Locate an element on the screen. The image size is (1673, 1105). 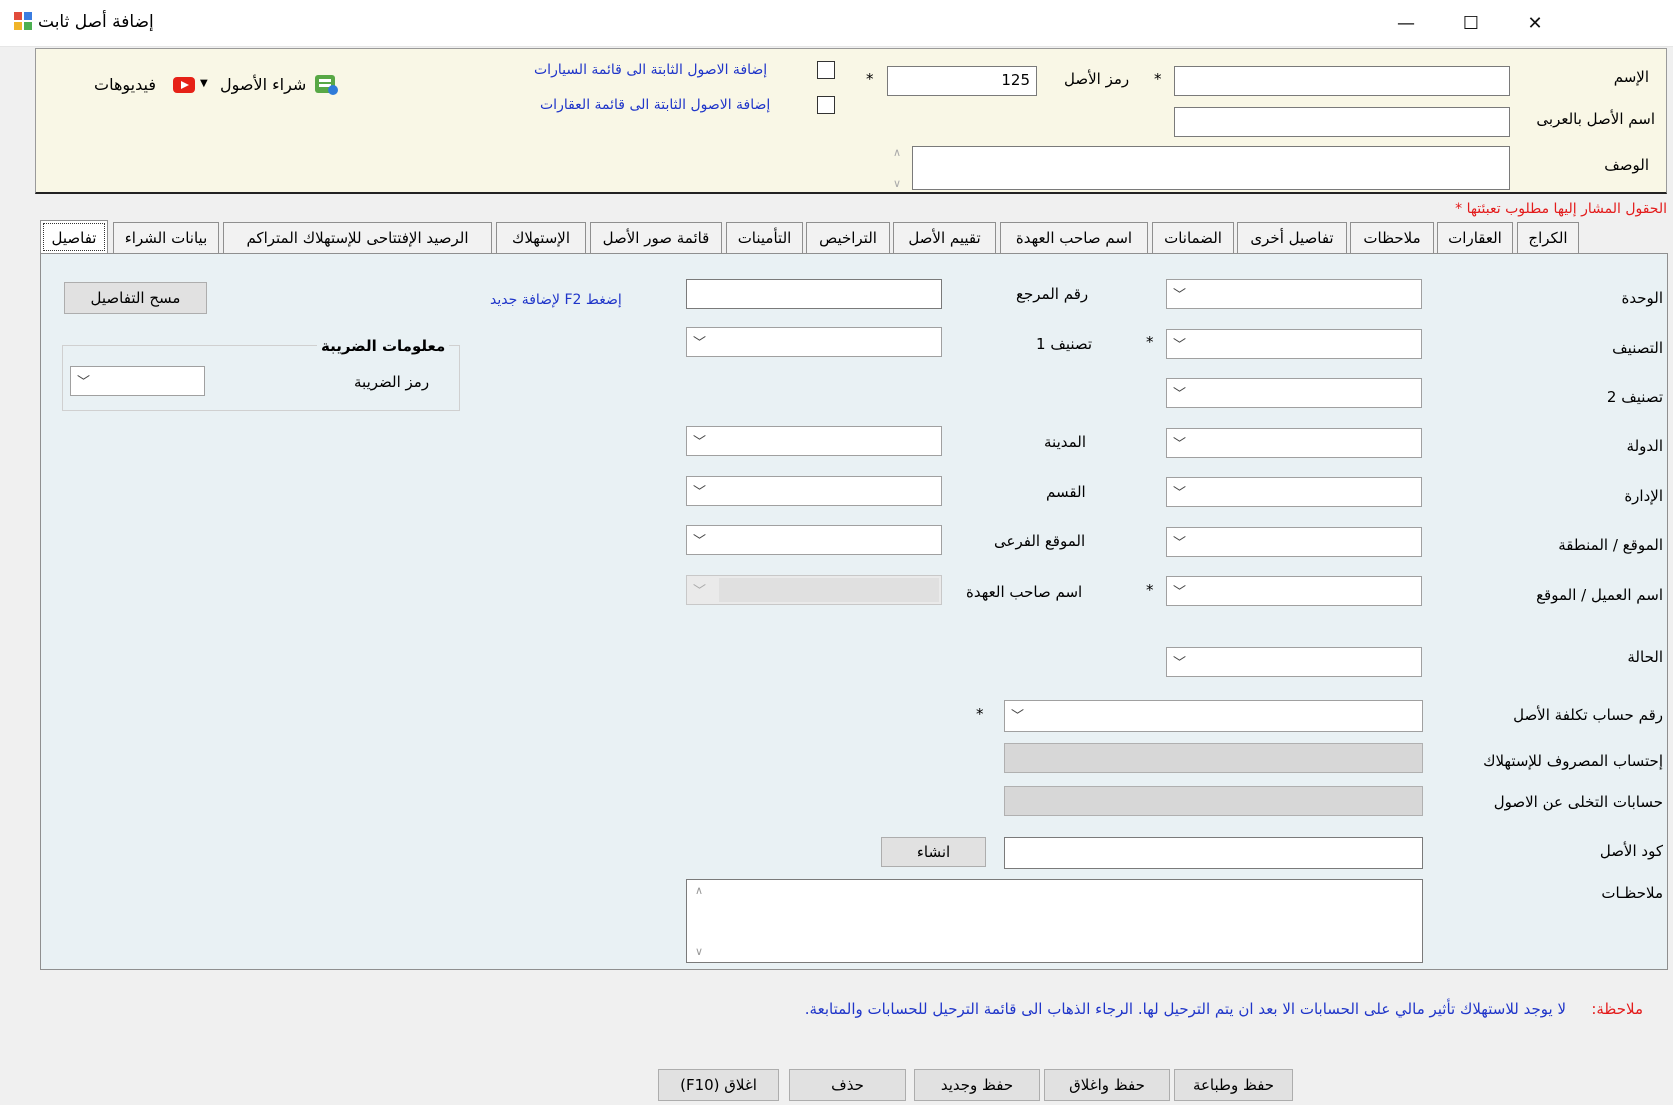
status-dropdown: ﹀ is located at coordinates (1294, 662).